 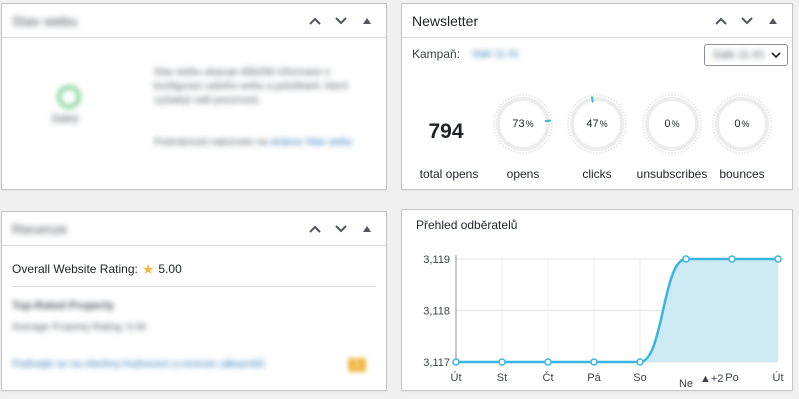 What do you see at coordinates (79, 327) in the screenshot?
I see `top-rated-text: Average Property Rating: 5.00` at bounding box center [79, 327].